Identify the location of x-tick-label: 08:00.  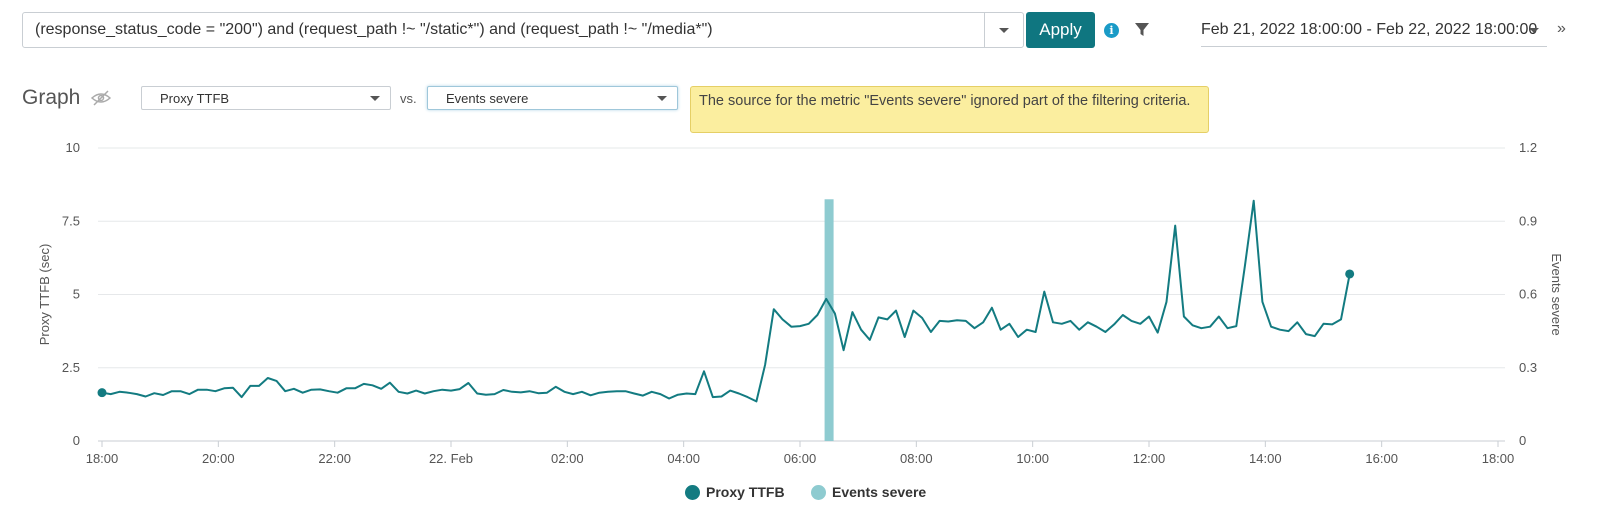
(916, 458).